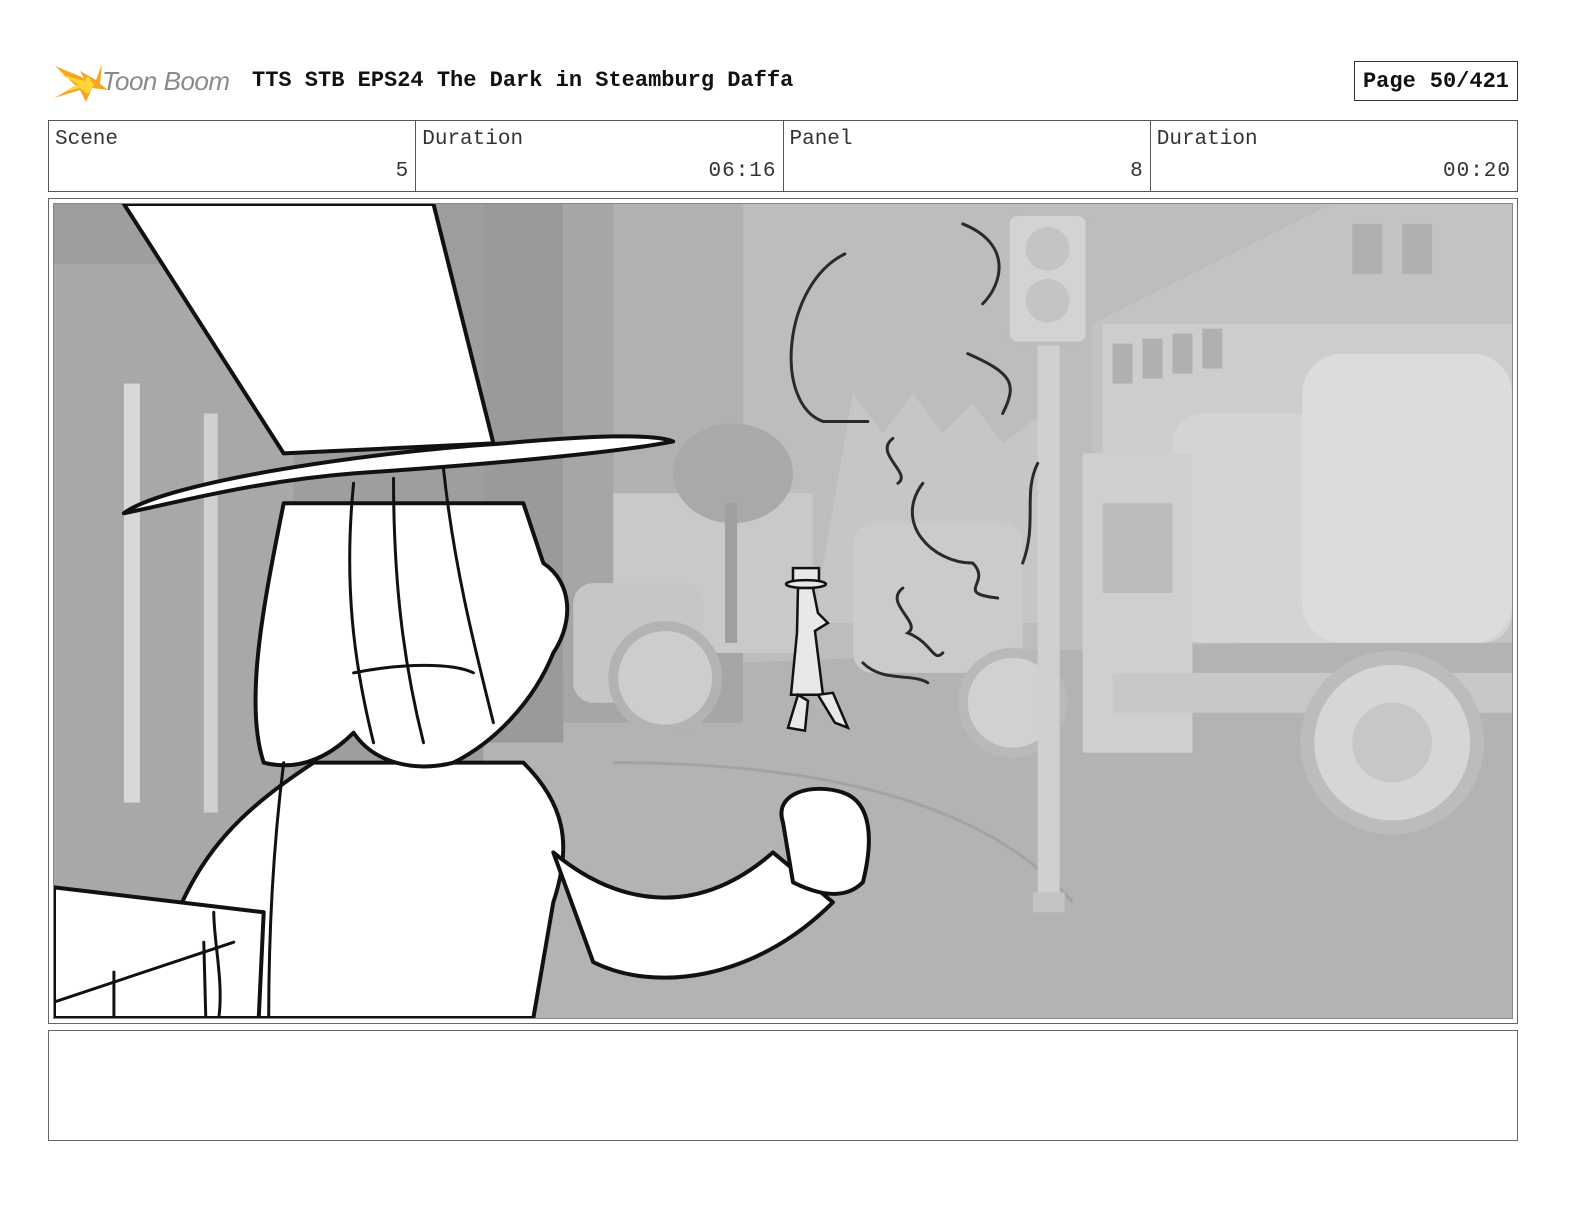  Describe the element at coordinates (81, 83) in the screenshot. I see `starburst-icon` at that location.